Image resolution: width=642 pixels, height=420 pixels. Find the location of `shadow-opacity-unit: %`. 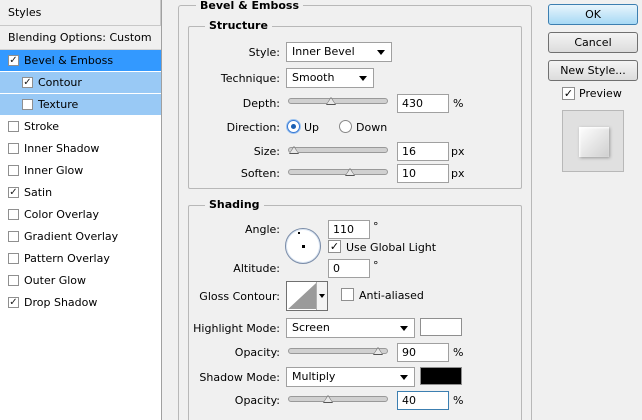

shadow-opacity-unit: % is located at coordinates (458, 400).